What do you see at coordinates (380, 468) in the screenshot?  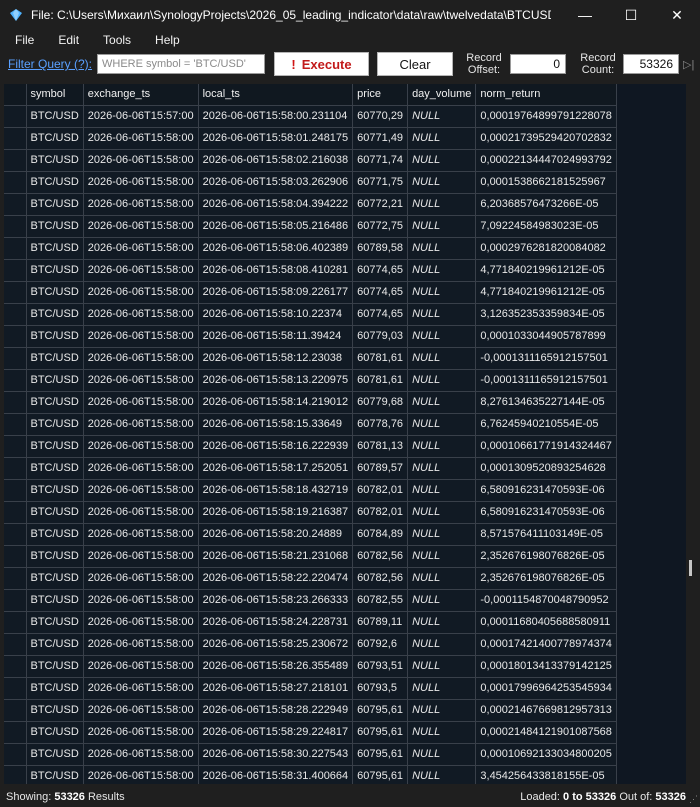 I see `table-cell-price: 60789,57` at bounding box center [380, 468].